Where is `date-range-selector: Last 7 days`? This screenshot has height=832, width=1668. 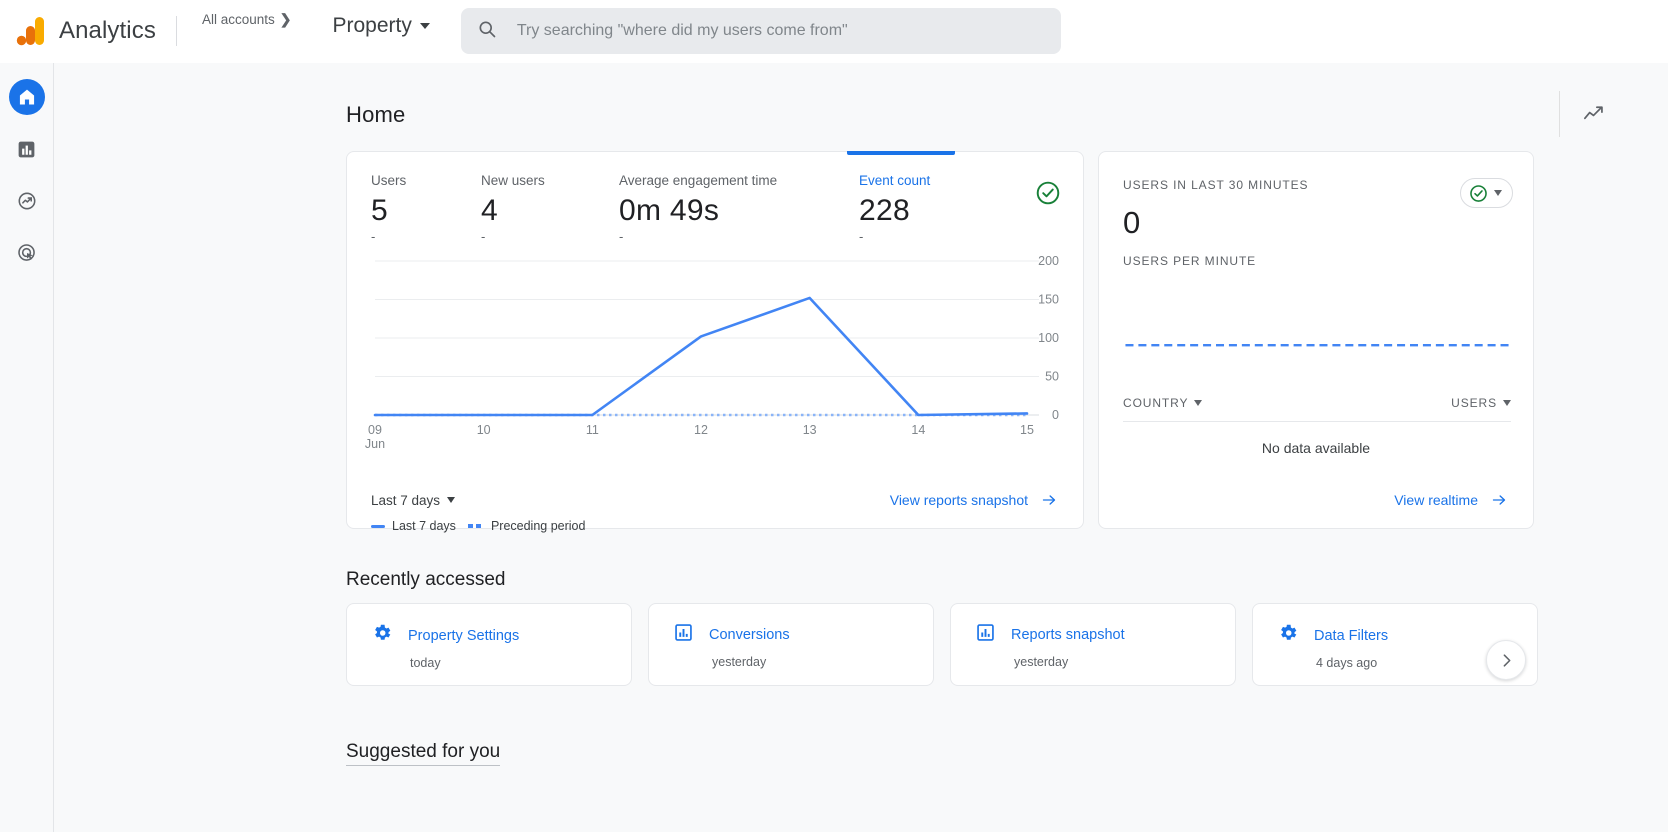 date-range-selector: Last 7 days is located at coordinates (413, 500).